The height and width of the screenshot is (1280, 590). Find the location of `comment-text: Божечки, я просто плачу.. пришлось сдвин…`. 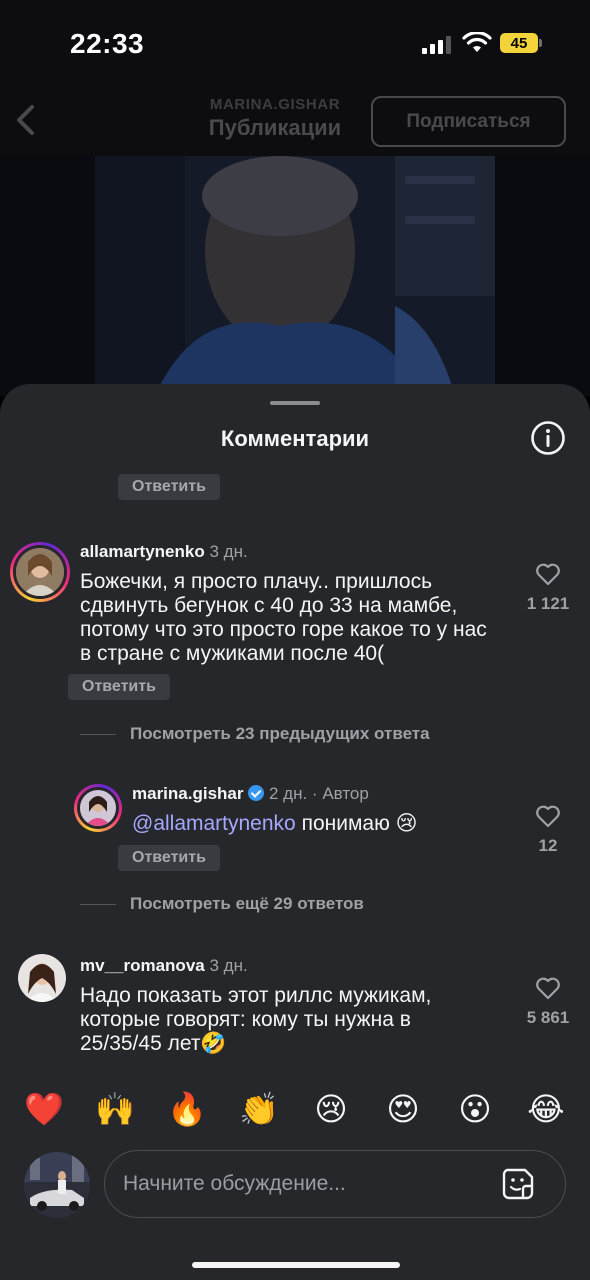

comment-text: Божечки, я просто плачу.. пришлось сдвин… is located at coordinates (283, 617).